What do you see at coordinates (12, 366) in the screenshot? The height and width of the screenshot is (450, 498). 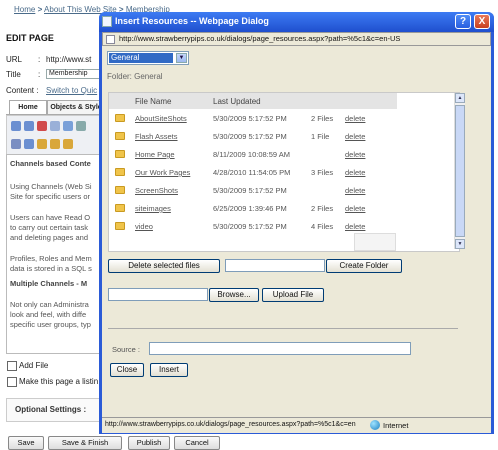 I see `add-file-checkbox` at bounding box center [12, 366].